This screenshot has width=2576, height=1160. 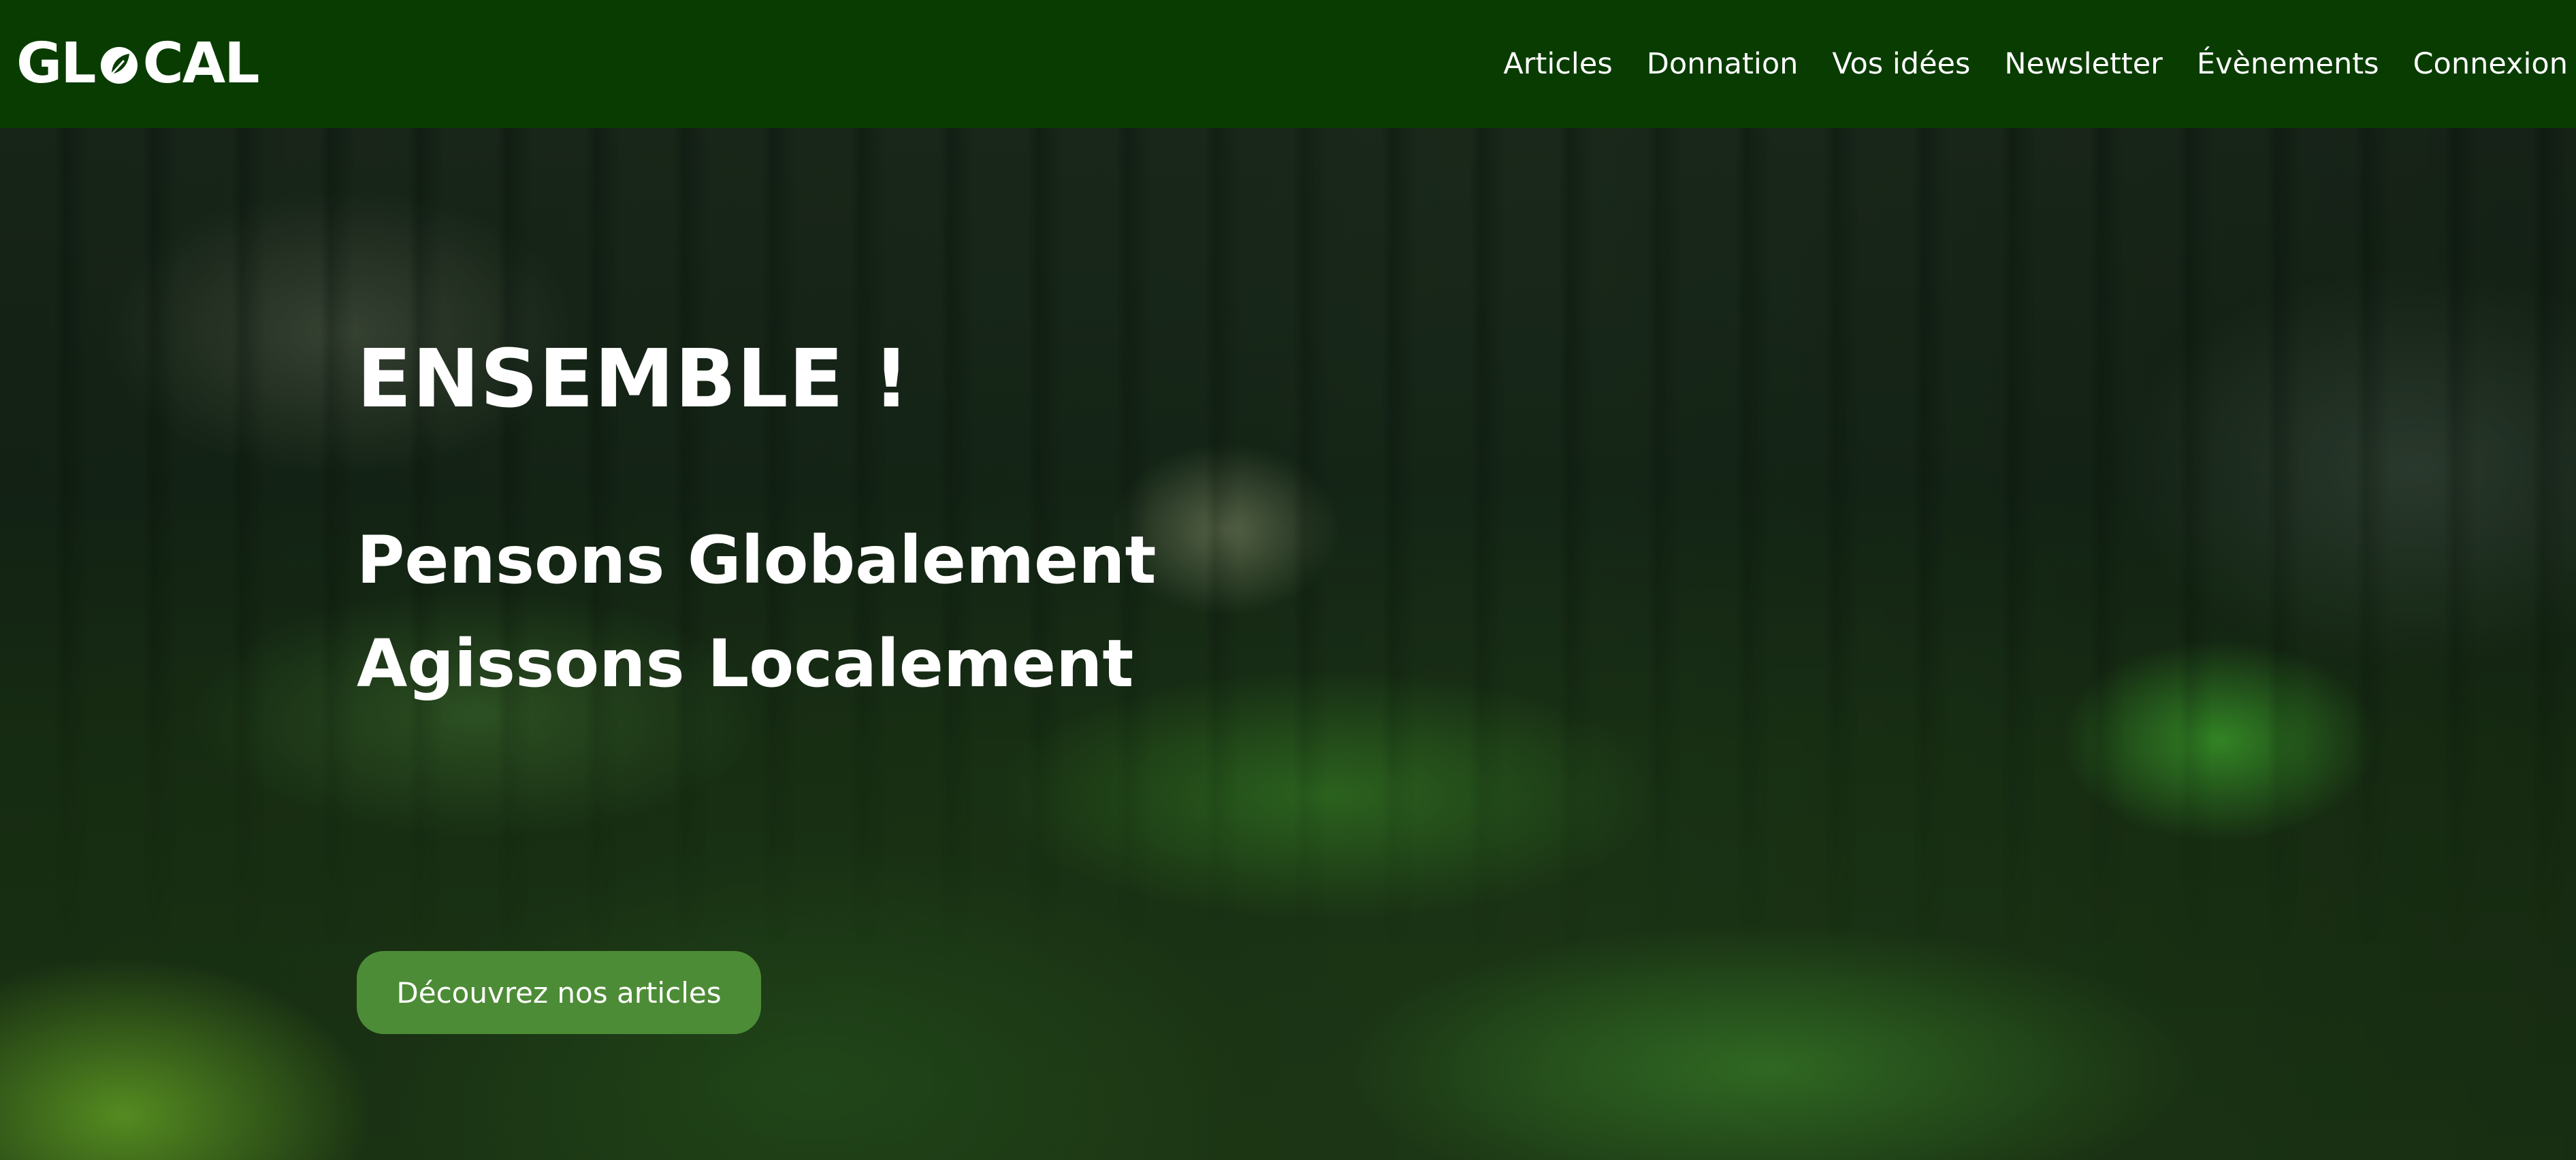 What do you see at coordinates (745, 664) in the screenshot?
I see `hero-tagline-local: Agissons Localement` at bounding box center [745, 664].